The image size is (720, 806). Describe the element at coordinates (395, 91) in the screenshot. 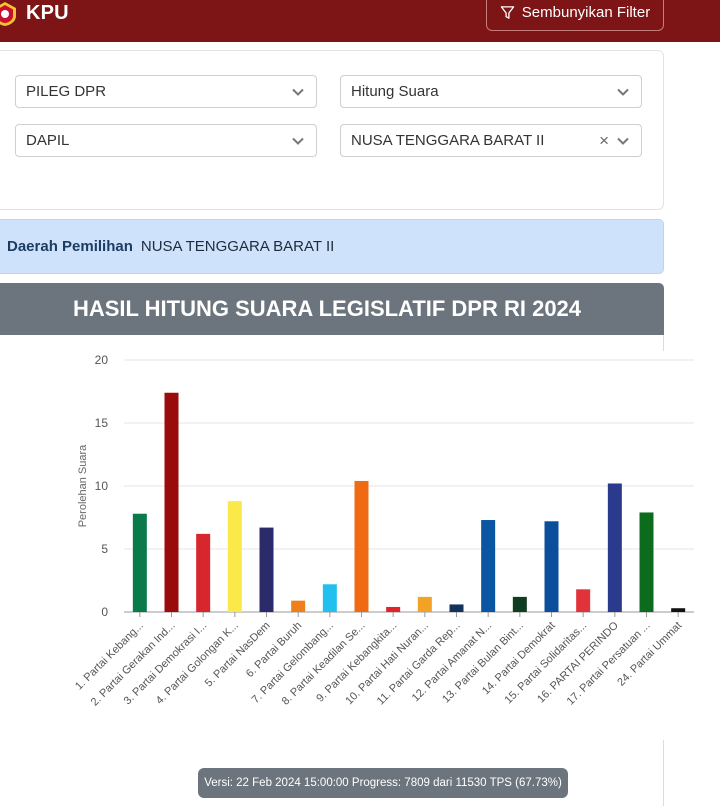

I see `count-mode-value: Hitung Suara` at that location.